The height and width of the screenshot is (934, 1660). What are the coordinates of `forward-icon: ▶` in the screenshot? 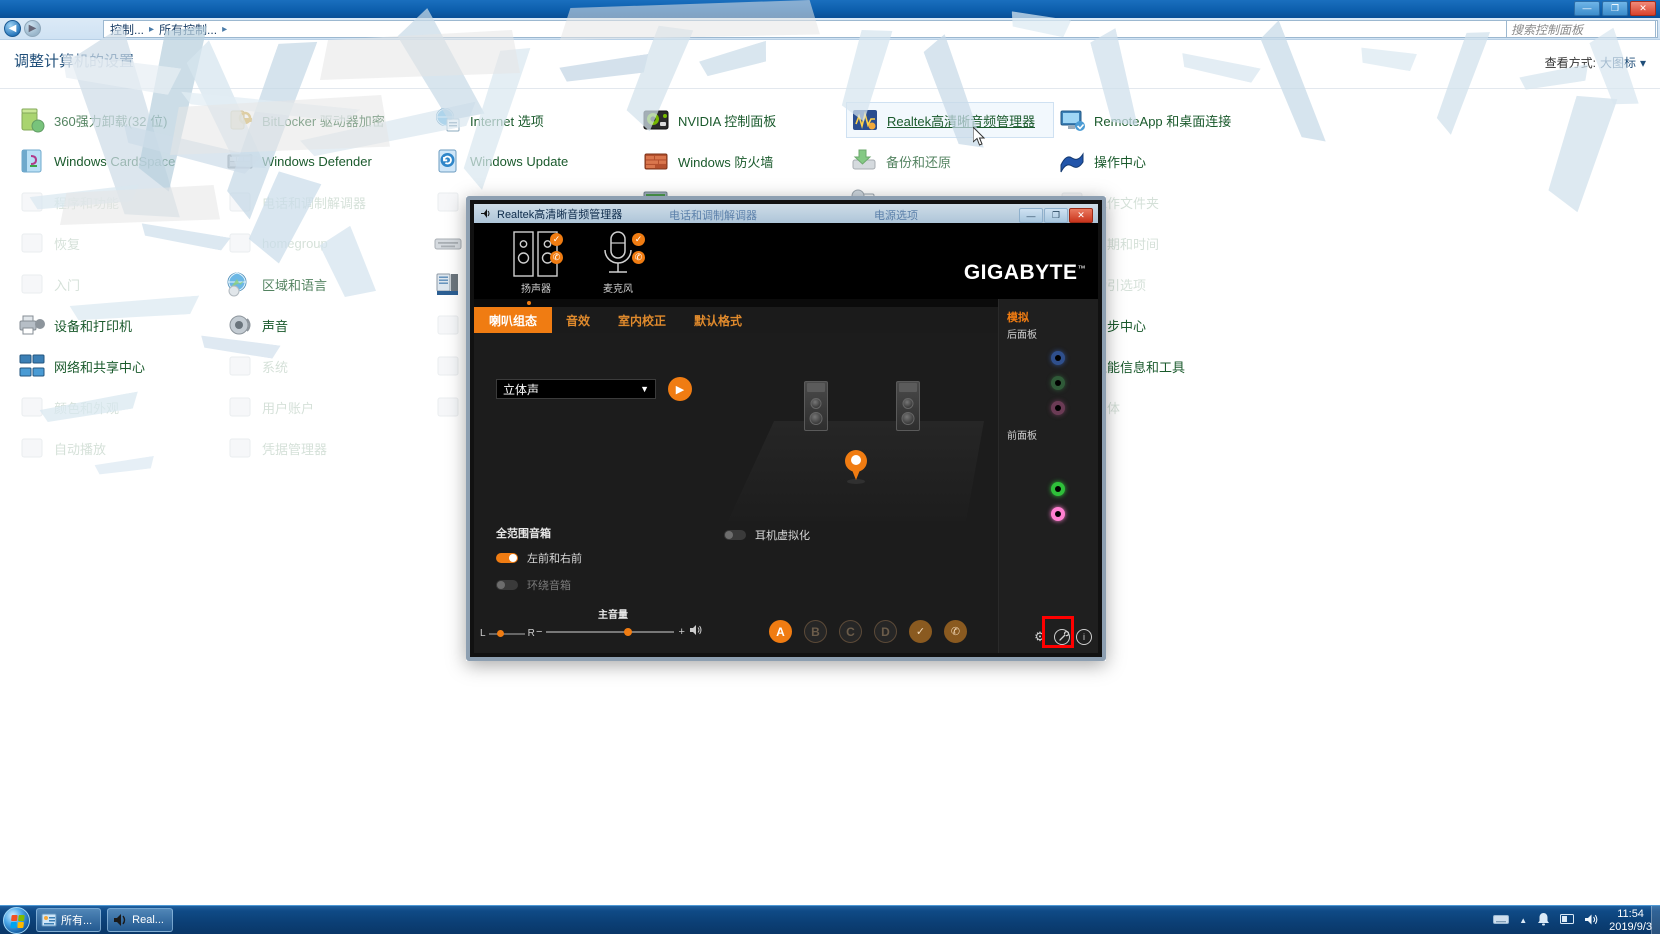 It's located at (32, 28).